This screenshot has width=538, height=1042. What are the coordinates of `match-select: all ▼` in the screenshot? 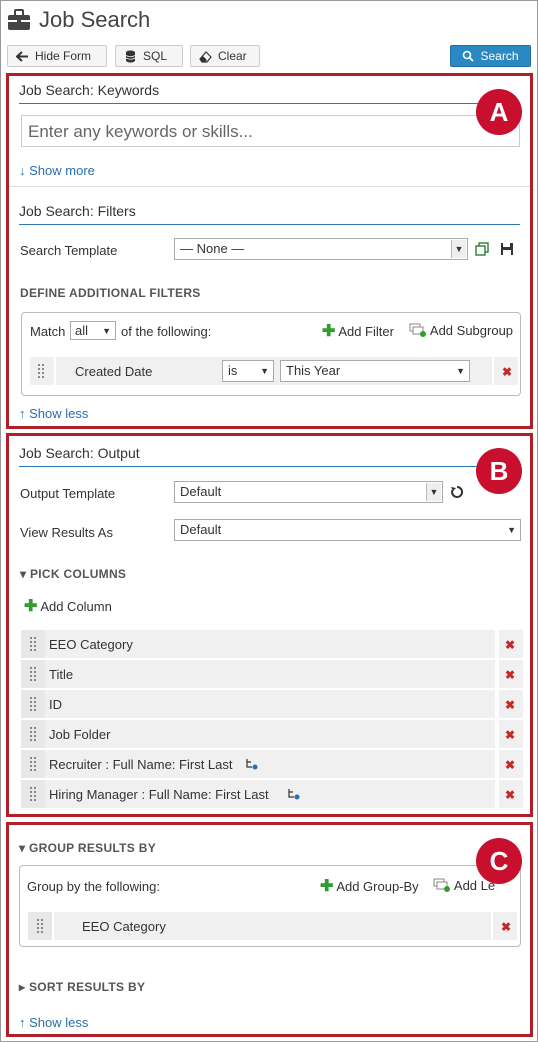 It's located at (93, 330).